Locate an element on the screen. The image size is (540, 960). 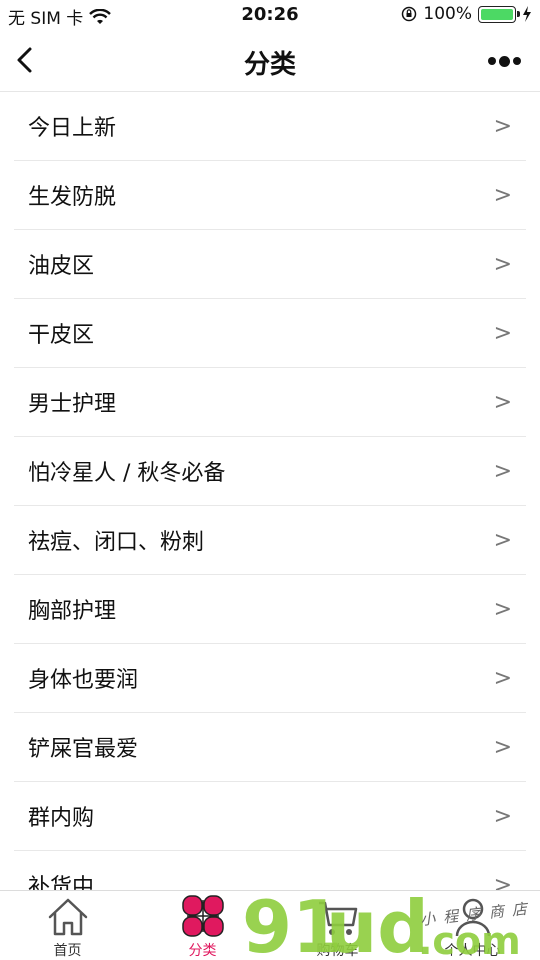
battery-icon is located at coordinates (499, 14).